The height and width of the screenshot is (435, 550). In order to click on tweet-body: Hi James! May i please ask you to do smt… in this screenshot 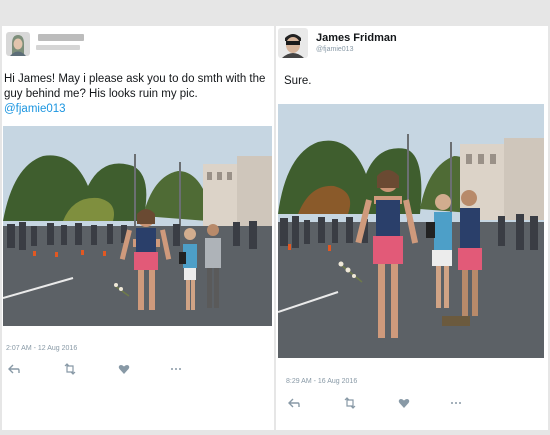, I will do `click(139, 94)`.